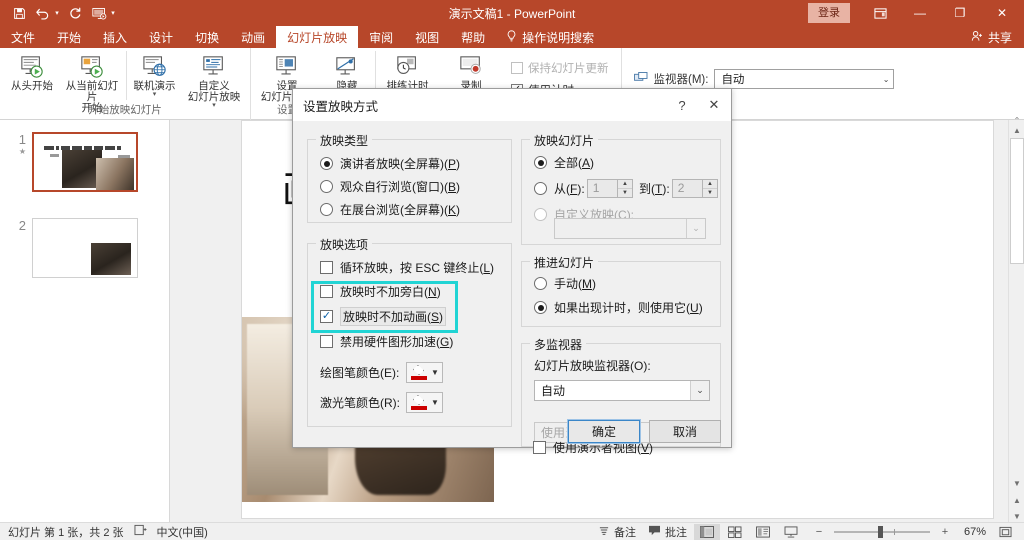  Describe the element at coordinates (627, 283) in the screenshot. I see `radio-advance-manually: 手动 (M)` at that location.